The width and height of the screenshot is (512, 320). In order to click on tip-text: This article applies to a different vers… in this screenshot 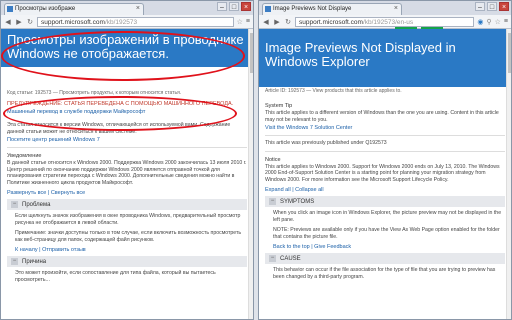, I will do `click(382, 116)`.